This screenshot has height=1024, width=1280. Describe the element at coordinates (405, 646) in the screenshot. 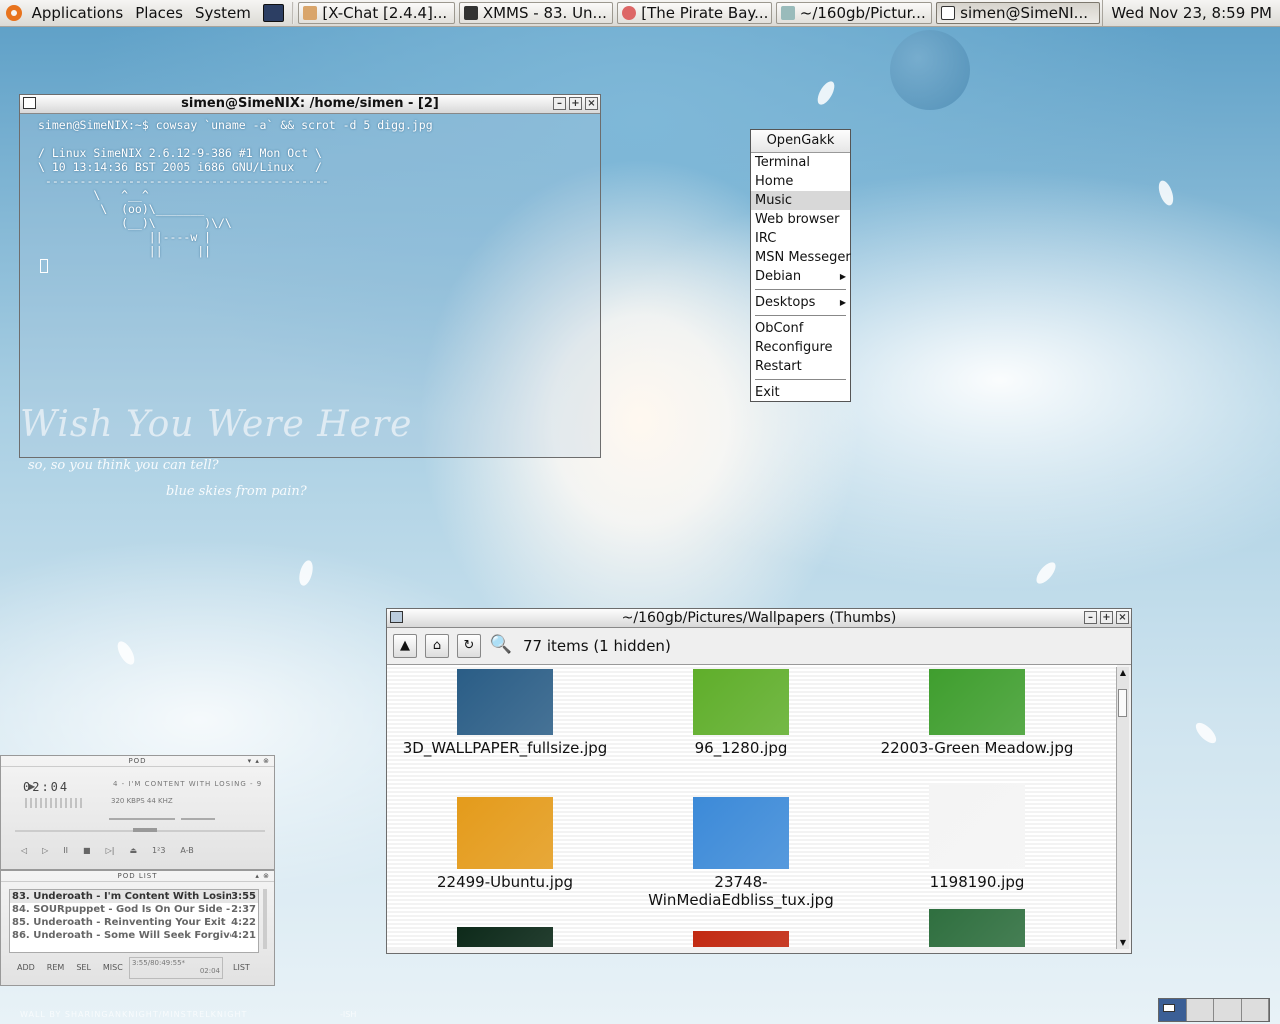

I see `up-arrow-icon: ▲` at that location.